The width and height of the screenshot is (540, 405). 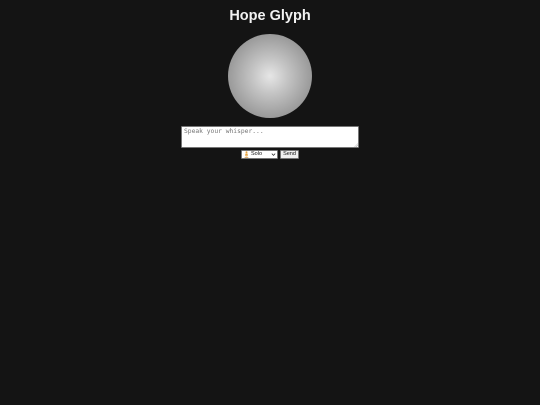 I want to click on send-button: Send, so click(x=289, y=154).